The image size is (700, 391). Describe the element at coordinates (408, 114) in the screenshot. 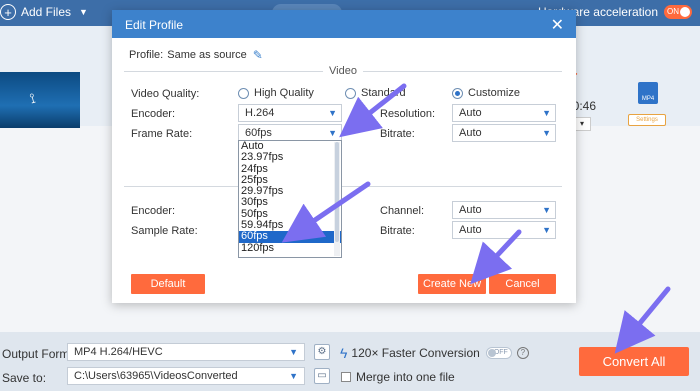

I see `resolution-label: Resolution:` at that location.